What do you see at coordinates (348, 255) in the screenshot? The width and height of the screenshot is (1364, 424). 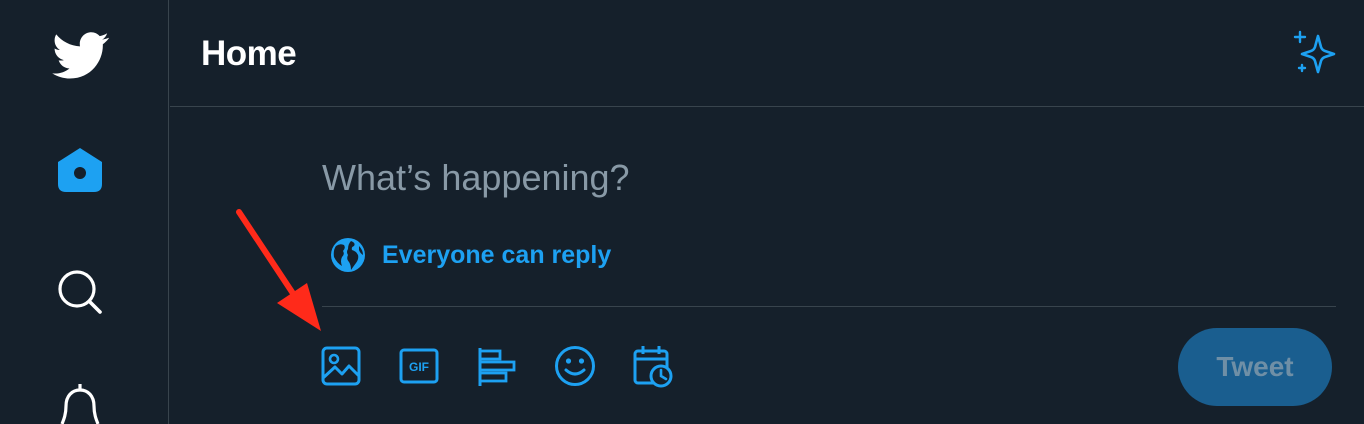 I see `globe-icon` at bounding box center [348, 255].